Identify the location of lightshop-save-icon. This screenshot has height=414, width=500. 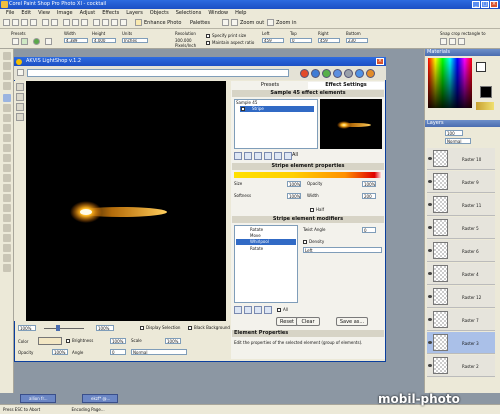
(326, 73).